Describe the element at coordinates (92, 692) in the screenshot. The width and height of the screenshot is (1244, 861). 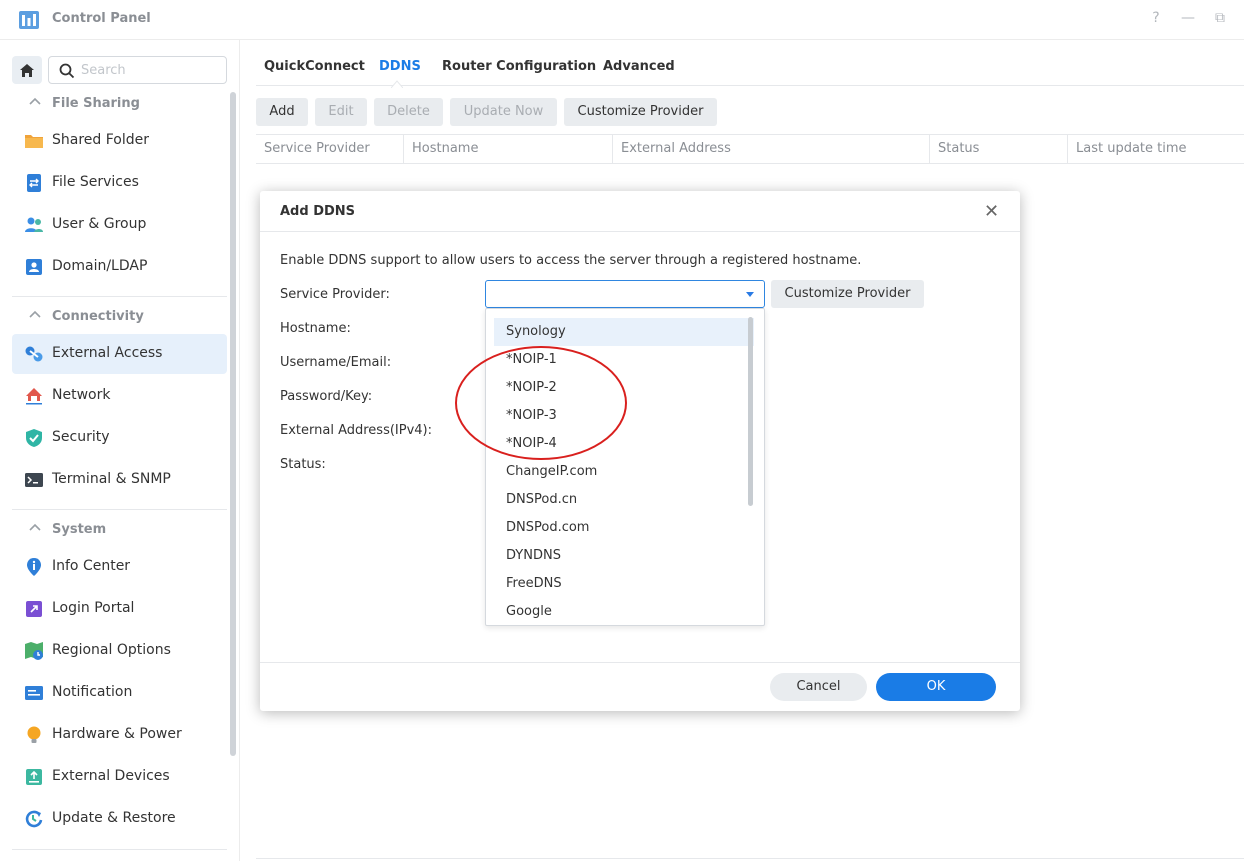
I see `sidebar-item-label: Notification` at that location.